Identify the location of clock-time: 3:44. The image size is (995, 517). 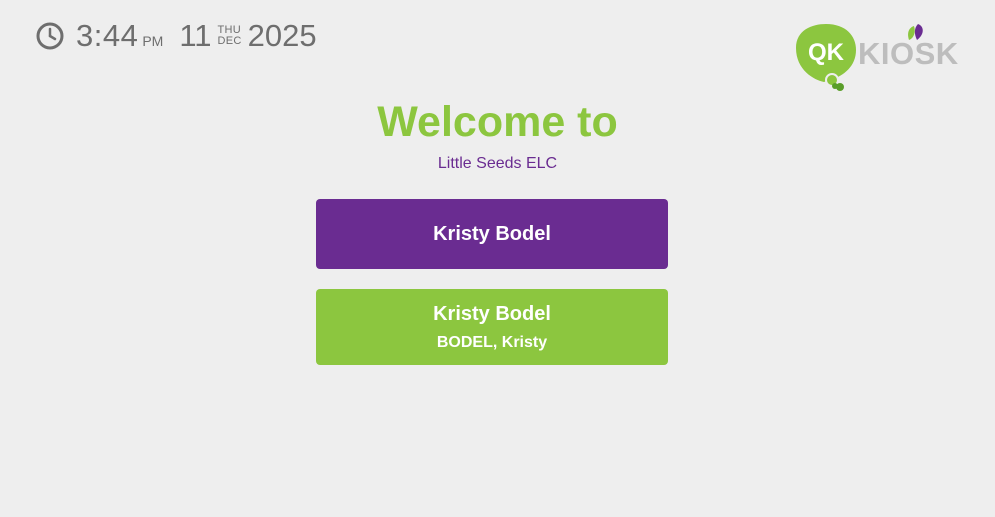
(107, 35).